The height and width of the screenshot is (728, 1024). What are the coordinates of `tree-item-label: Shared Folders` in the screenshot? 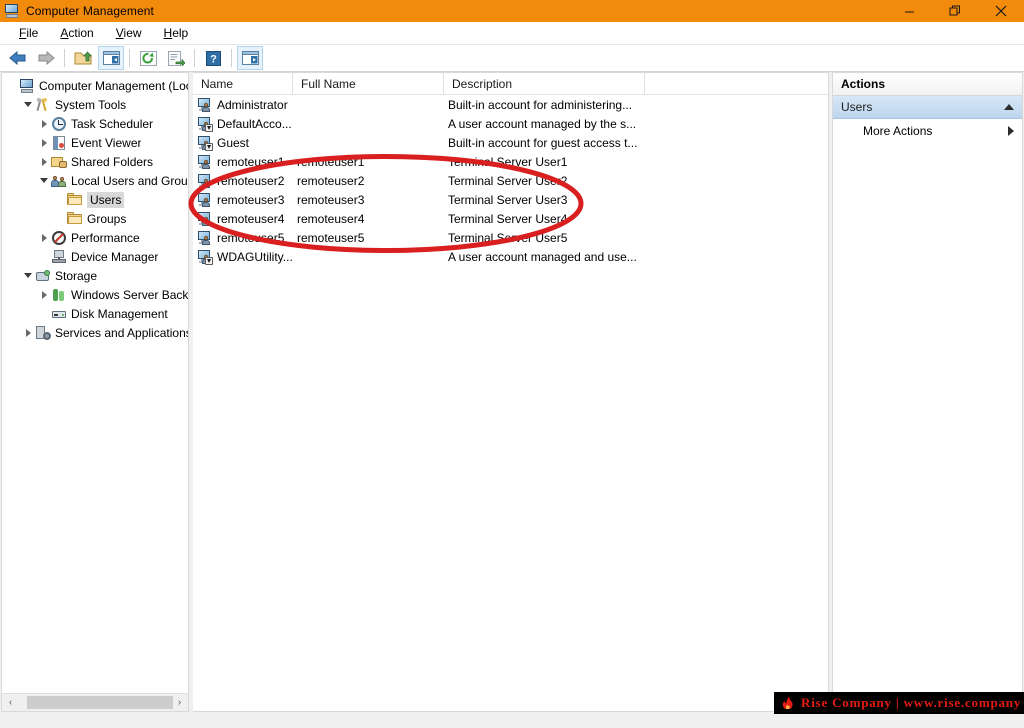 It's located at (112, 161).